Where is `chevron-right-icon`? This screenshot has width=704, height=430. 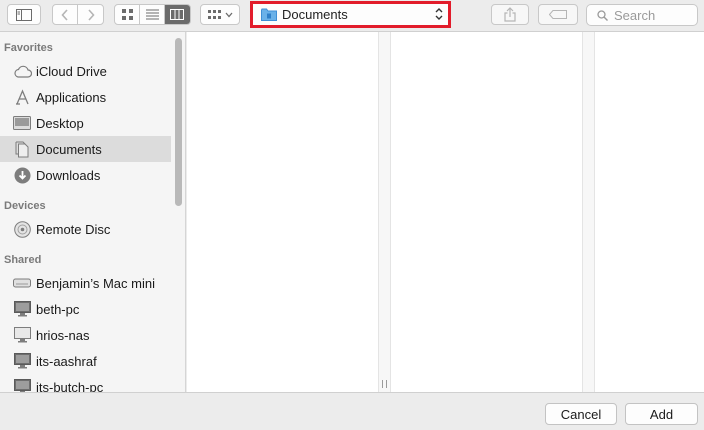 chevron-right-icon is located at coordinates (91, 14).